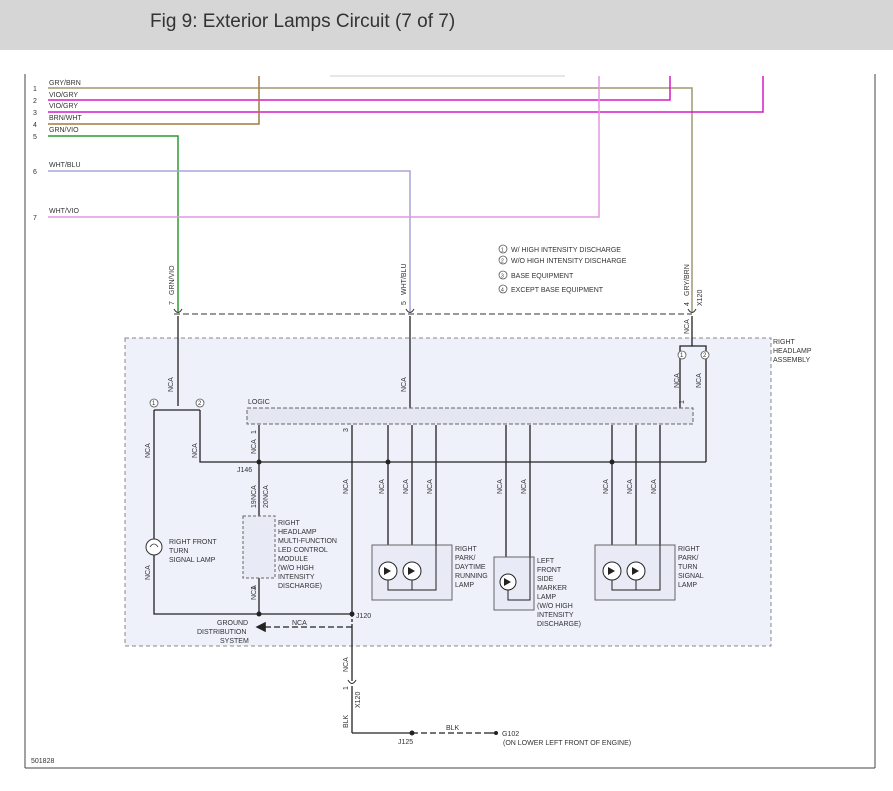 The image size is (893, 791). I want to click on svg-text: SYSTEM, so click(234, 641).